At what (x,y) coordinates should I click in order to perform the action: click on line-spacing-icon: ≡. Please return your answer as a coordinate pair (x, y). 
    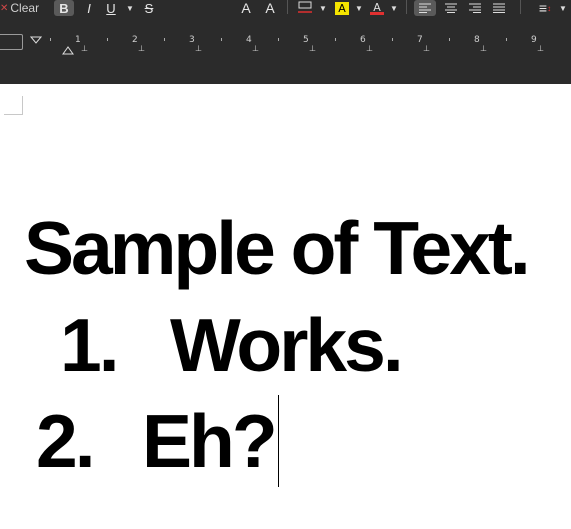
    Looking at the image, I should click on (543, 8).